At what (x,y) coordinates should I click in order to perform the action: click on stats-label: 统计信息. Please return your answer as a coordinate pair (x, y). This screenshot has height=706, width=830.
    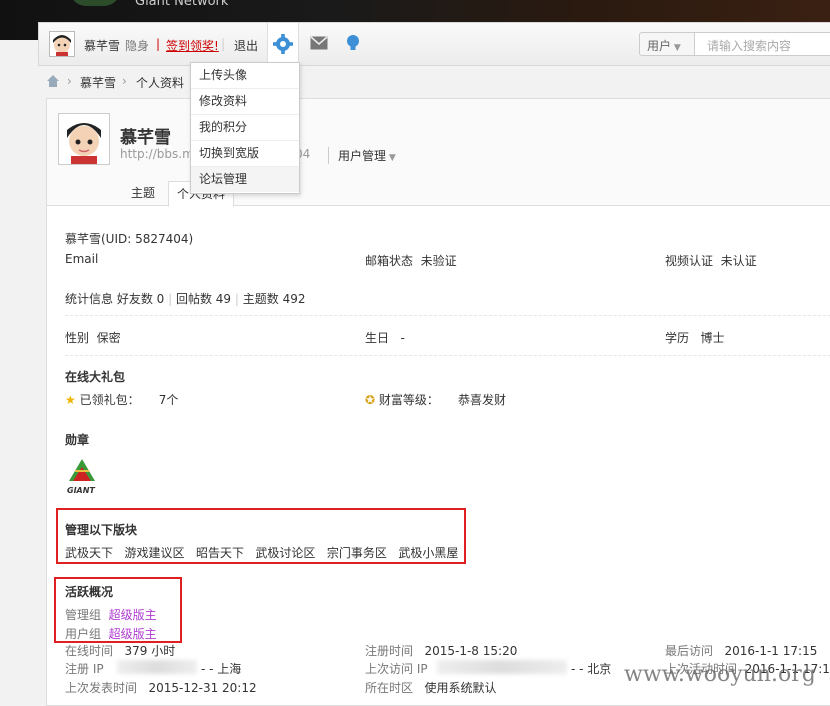
    Looking at the image, I should click on (89, 299).